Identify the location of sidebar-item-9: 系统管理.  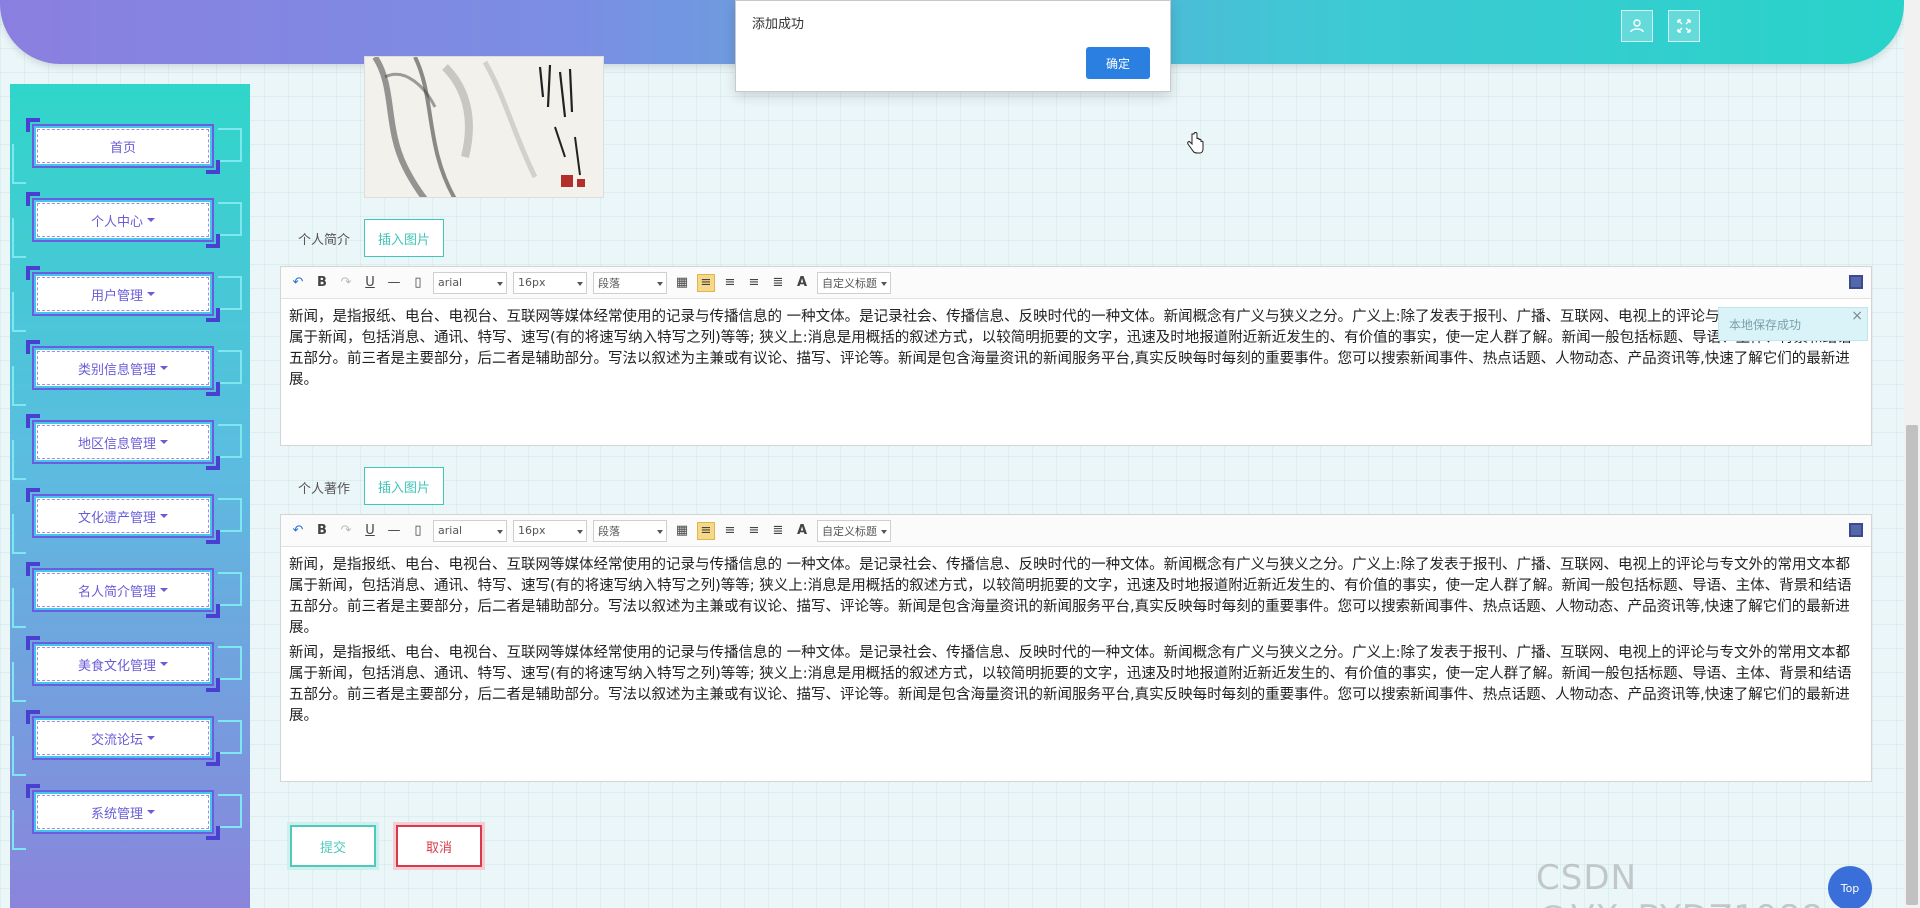
(127, 817).